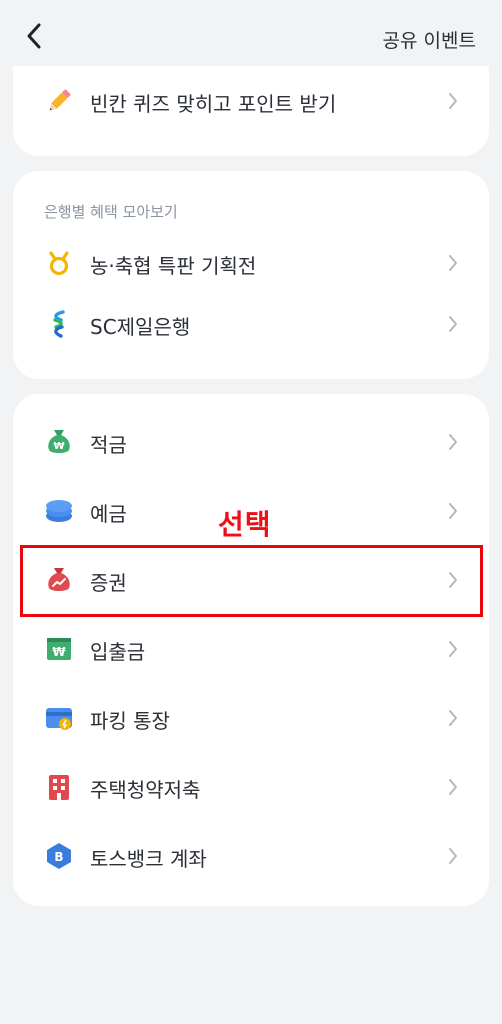 The height and width of the screenshot is (1024, 502). Describe the element at coordinates (108, 445) in the screenshot. I see `row-label: 적금` at that location.